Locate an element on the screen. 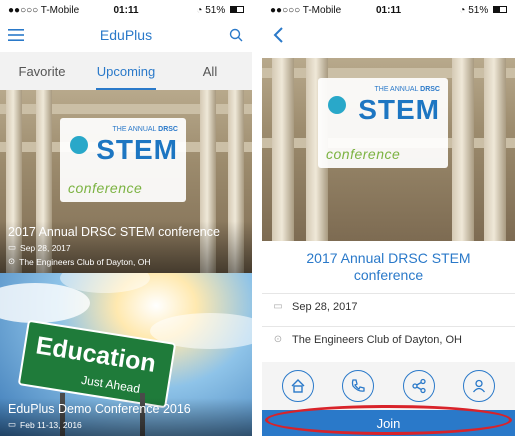 This screenshot has width=515, height=436. nav-bar: EduPlus is located at coordinates (126, 35).